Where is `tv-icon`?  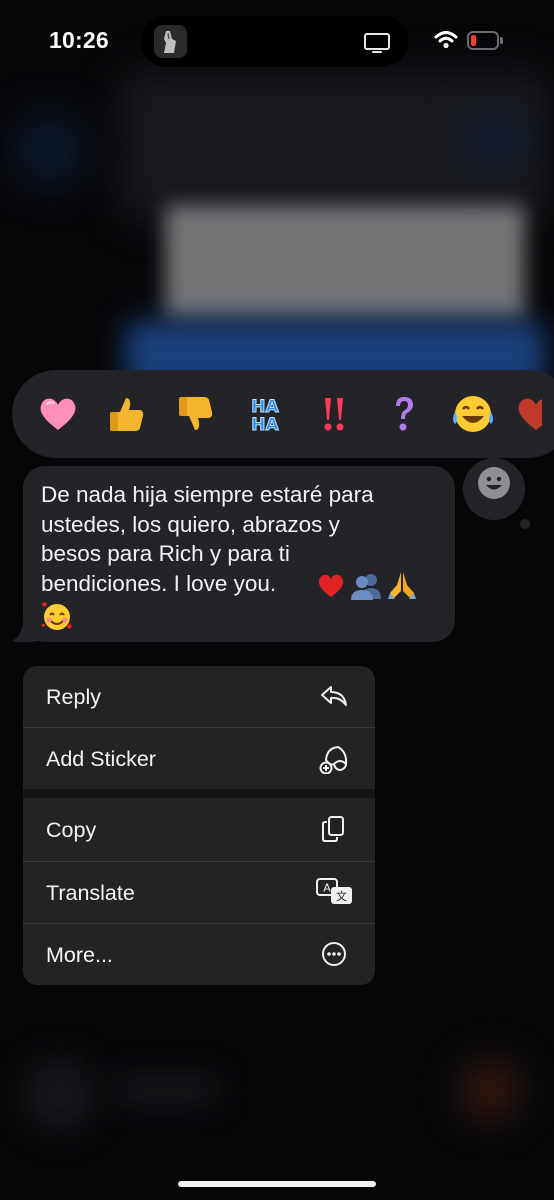 tv-icon is located at coordinates (377, 45).